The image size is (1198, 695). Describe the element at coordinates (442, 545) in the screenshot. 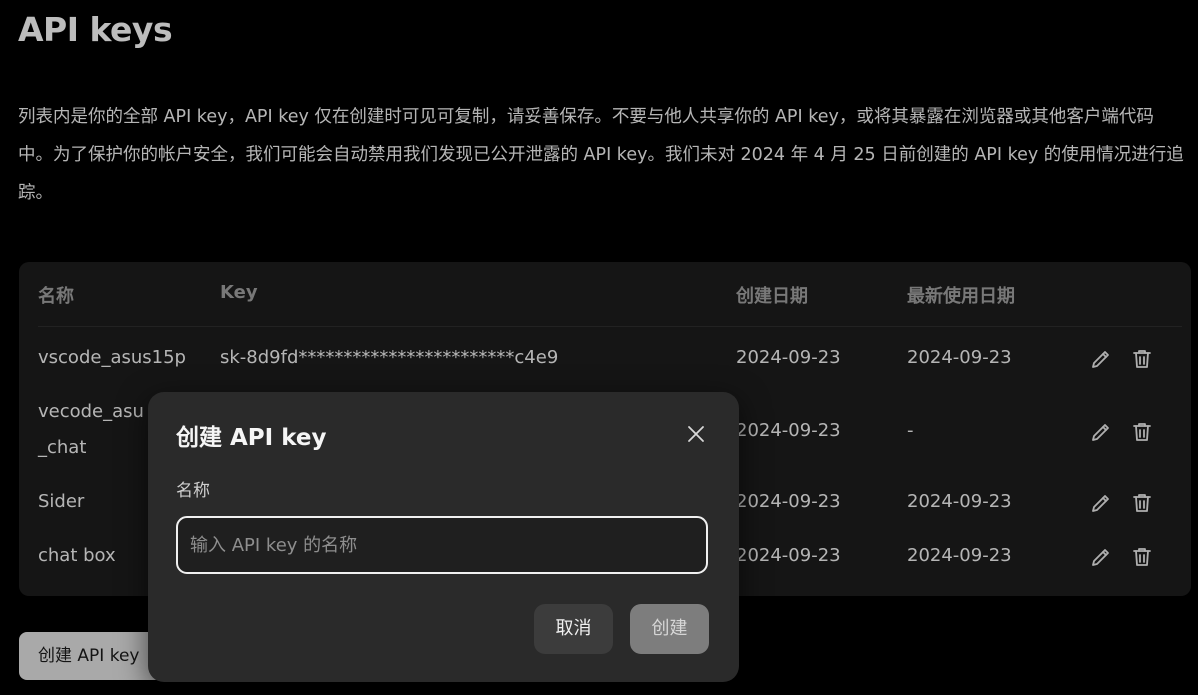

I see `api-key-name-input` at that location.